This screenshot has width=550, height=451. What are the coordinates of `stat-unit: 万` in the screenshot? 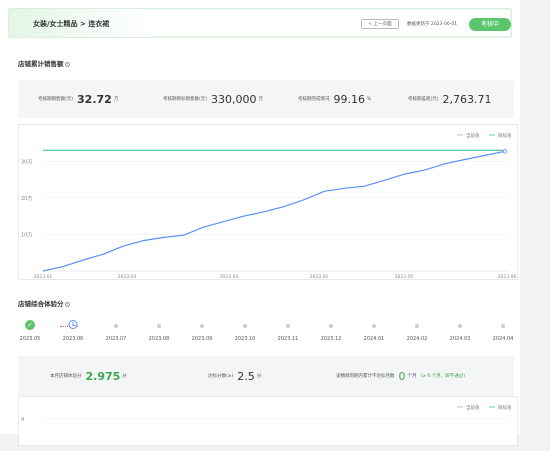 It's located at (116, 99).